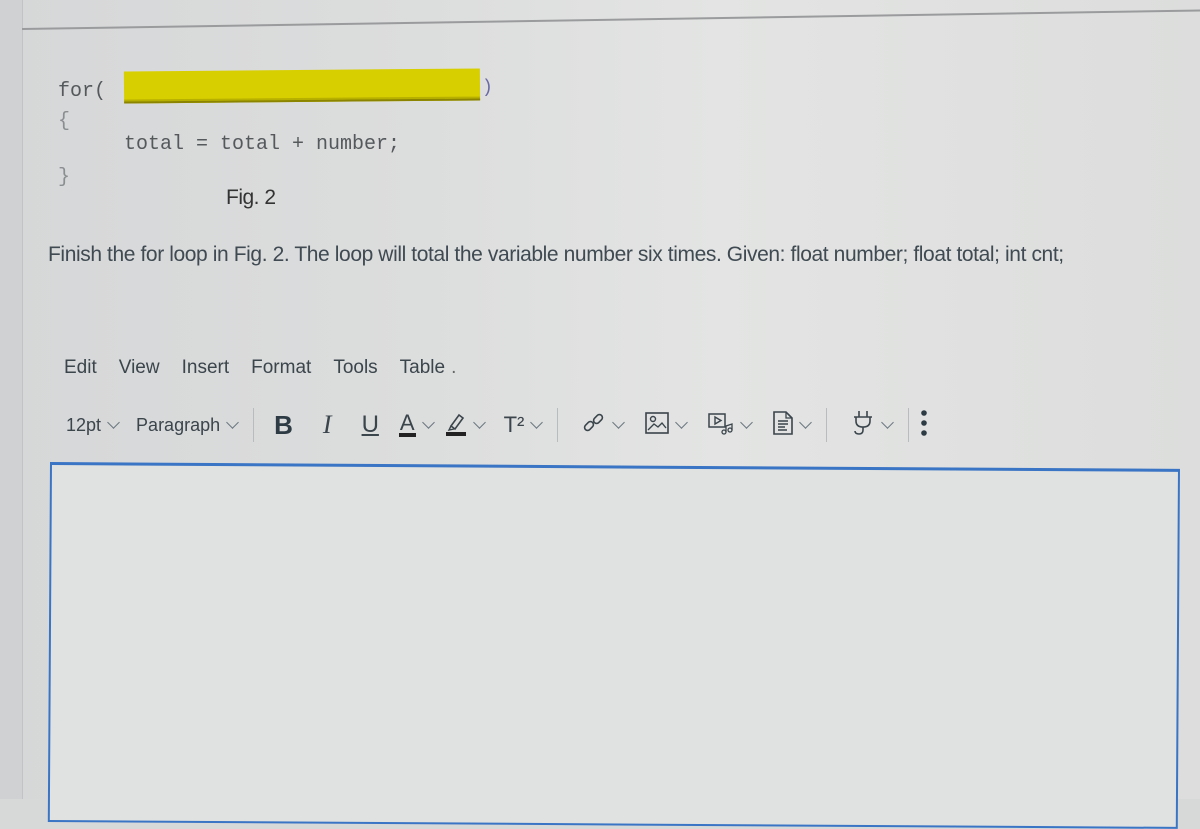 This screenshot has width=1200, height=829. What do you see at coordinates (206, 368) in the screenshot?
I see `menu-insert: Insert` at bounding box center [206, 368].